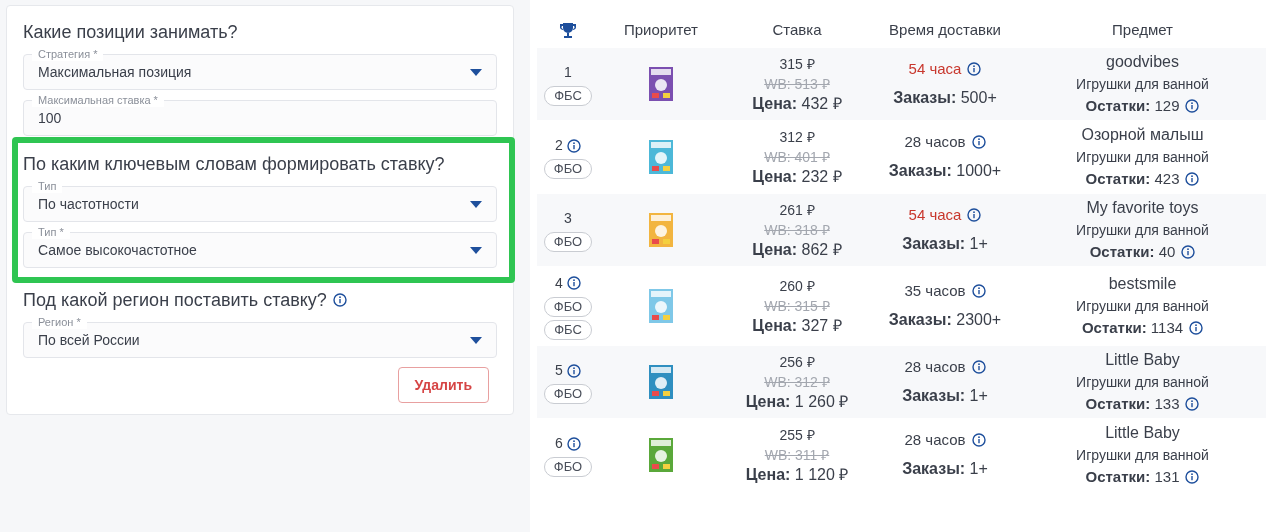 The height and width of the screenshot is (532, 1280). I want to click on price-text: Цена: 1 260 ₽, so click(797, 402).